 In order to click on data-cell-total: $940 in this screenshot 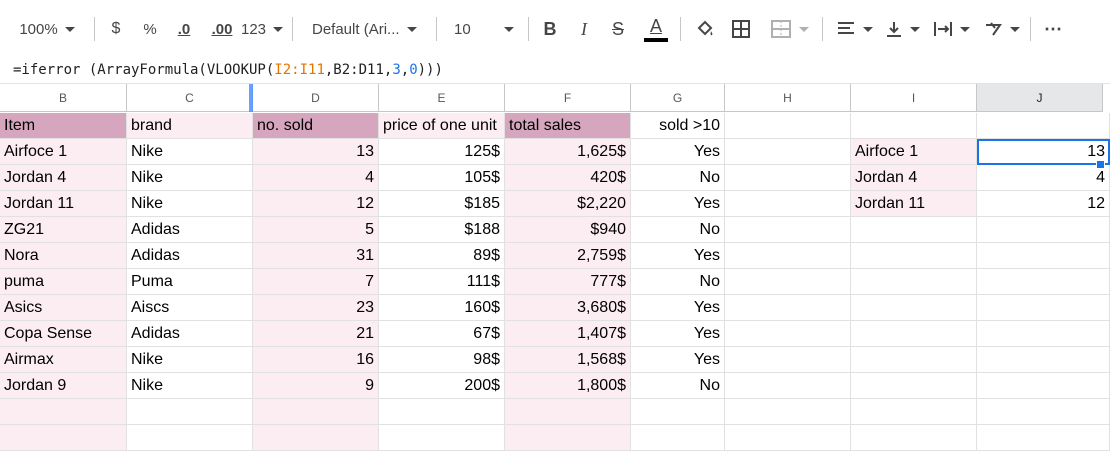, I will do `click(568, 230)`.